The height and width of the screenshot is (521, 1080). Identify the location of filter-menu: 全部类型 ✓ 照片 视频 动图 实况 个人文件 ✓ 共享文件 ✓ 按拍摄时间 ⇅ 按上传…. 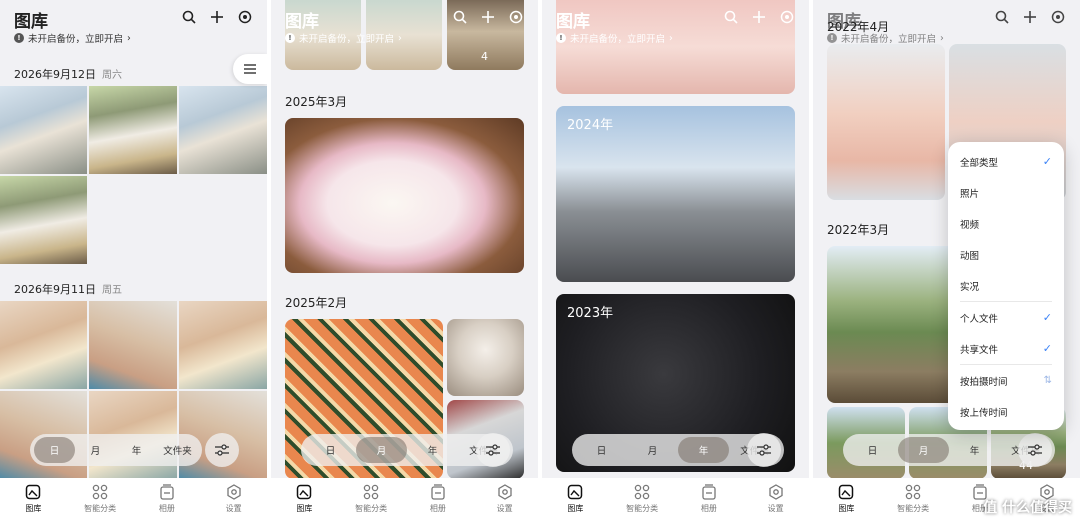
(1006, 286).